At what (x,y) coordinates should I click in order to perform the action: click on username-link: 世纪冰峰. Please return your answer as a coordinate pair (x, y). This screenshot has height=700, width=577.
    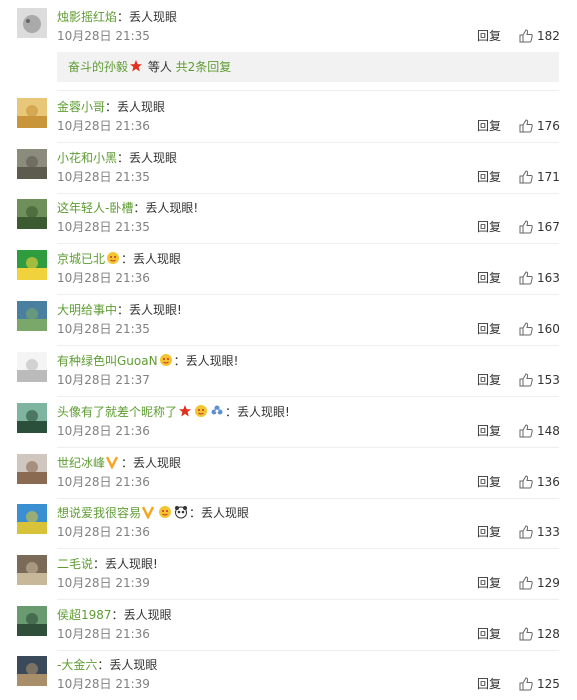
    Looking at the image, I should click on (81, 463).